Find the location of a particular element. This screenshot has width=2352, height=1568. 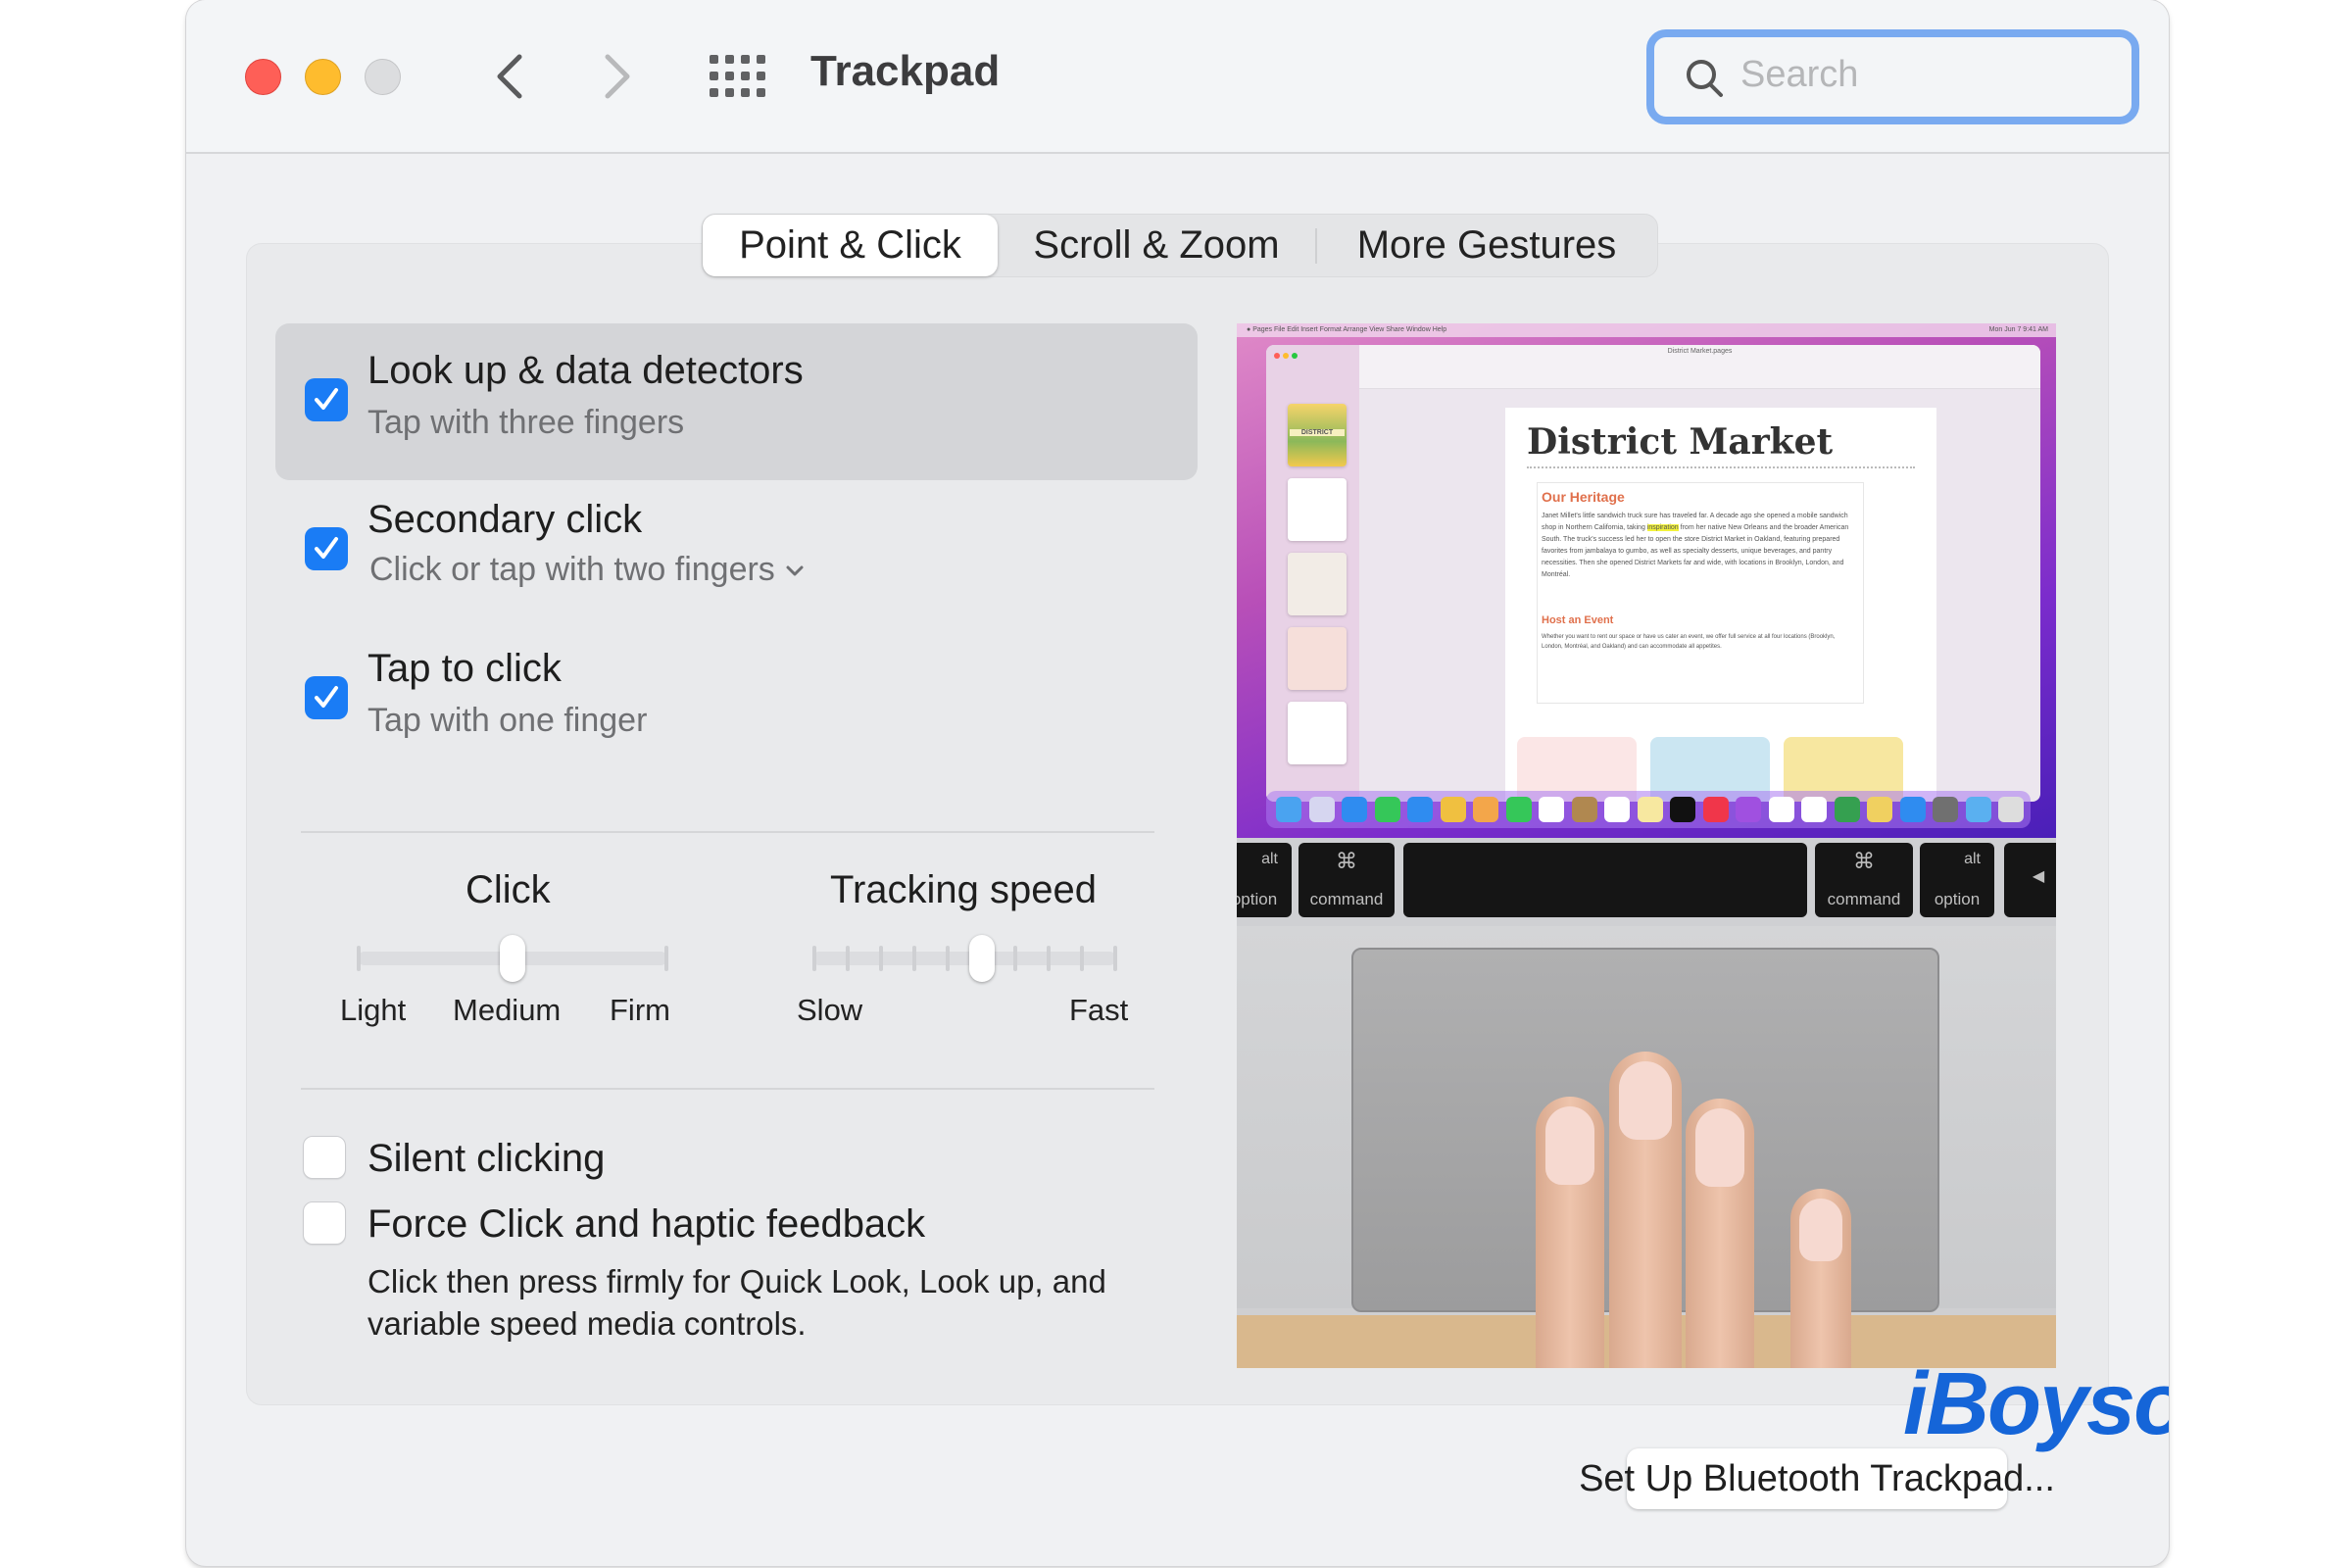

click-label-firm: Firm is located at coordinates (640, 1010).